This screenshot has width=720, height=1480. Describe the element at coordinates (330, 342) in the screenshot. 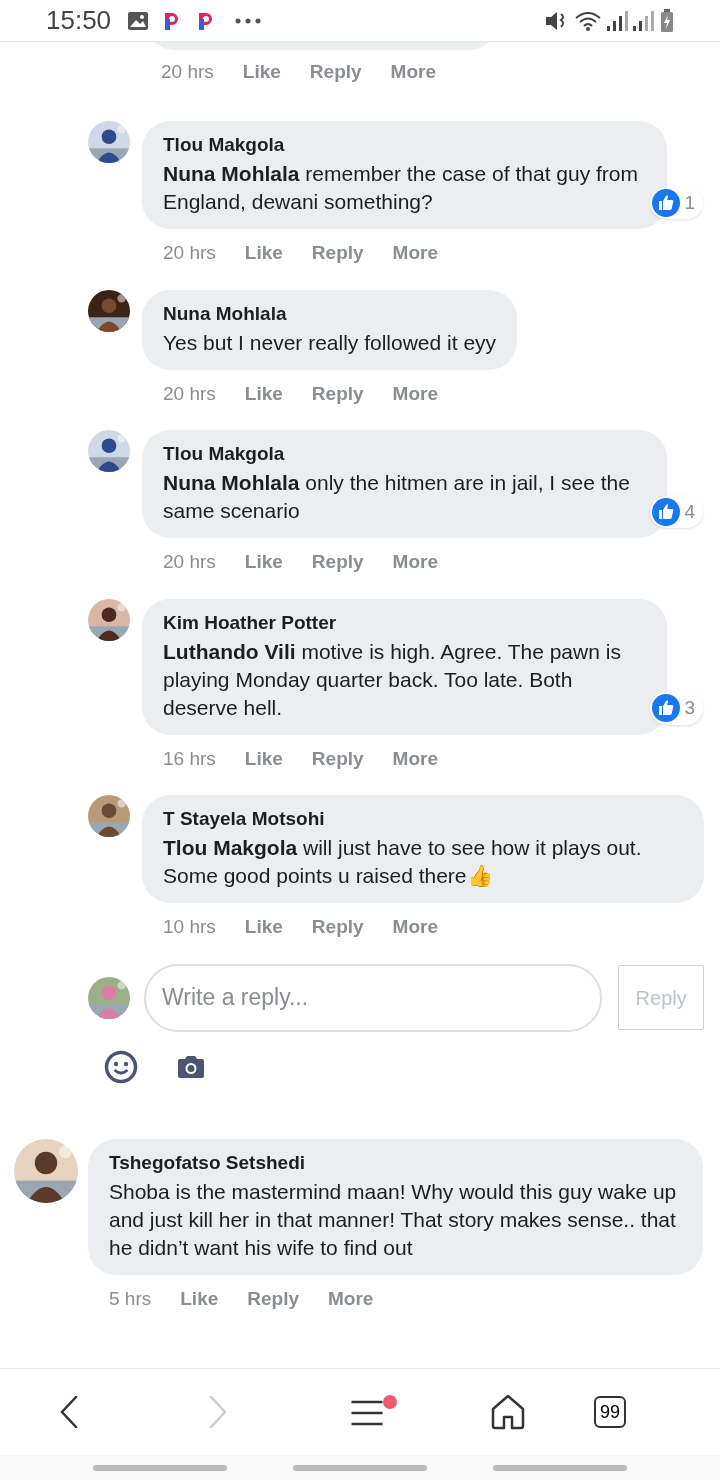

I see `comment-text: Yes but I never really followed it eyy` at that location.